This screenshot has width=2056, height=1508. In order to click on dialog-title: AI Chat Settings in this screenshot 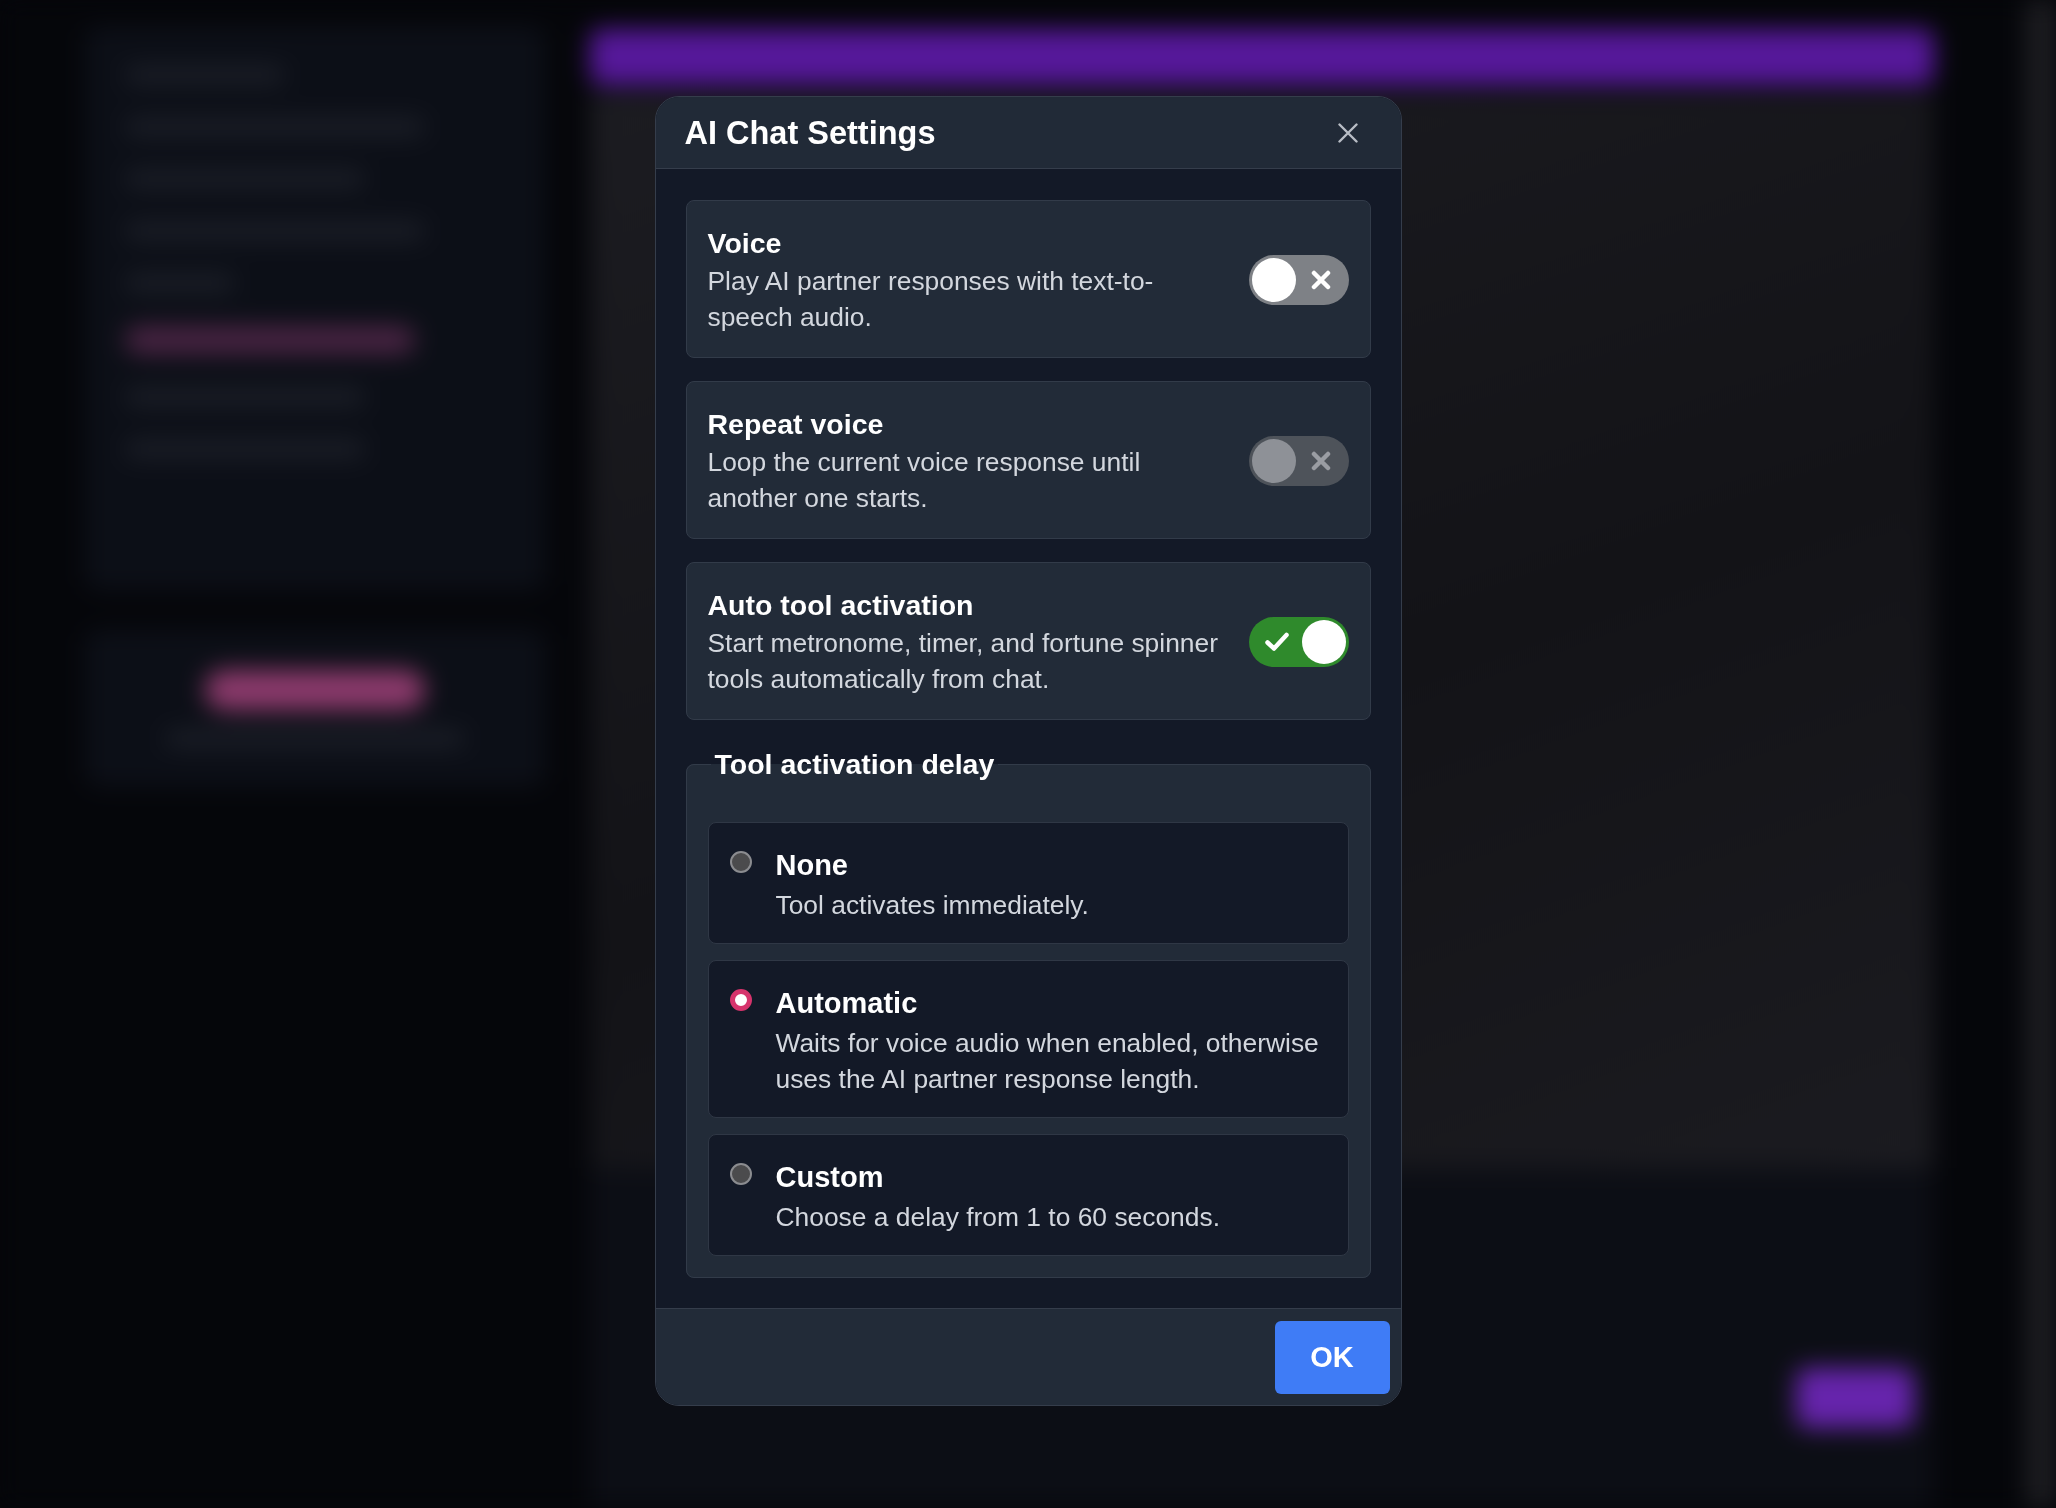, I will do `click(810, 133)`.